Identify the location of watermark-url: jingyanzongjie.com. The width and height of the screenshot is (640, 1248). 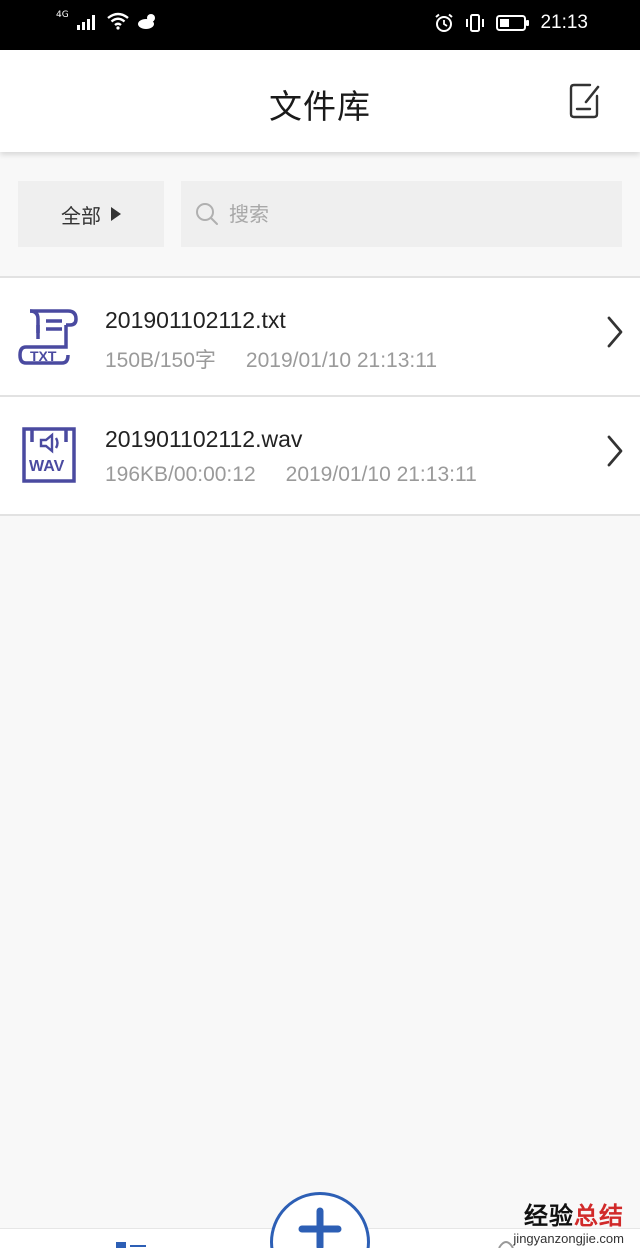
(568, 1238).